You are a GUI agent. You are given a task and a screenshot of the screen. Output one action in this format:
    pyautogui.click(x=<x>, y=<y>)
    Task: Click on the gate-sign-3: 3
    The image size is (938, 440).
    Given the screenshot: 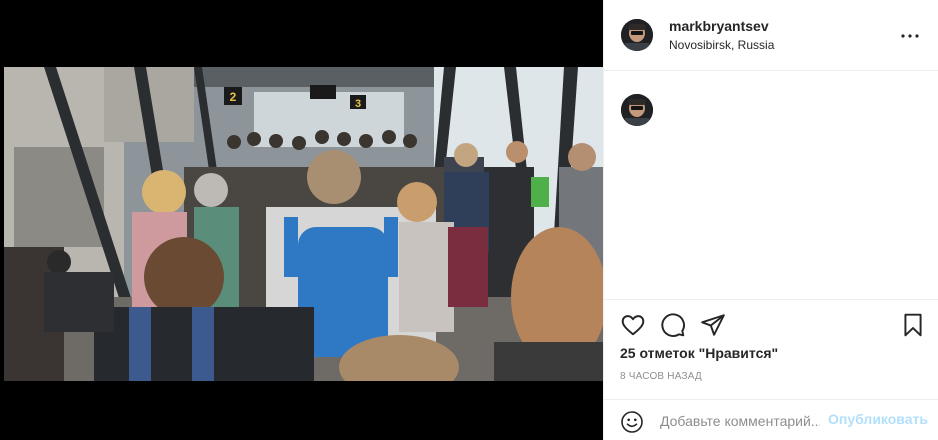 What is the action you would take?
    pyautogui.click(x=358, y=104)
    